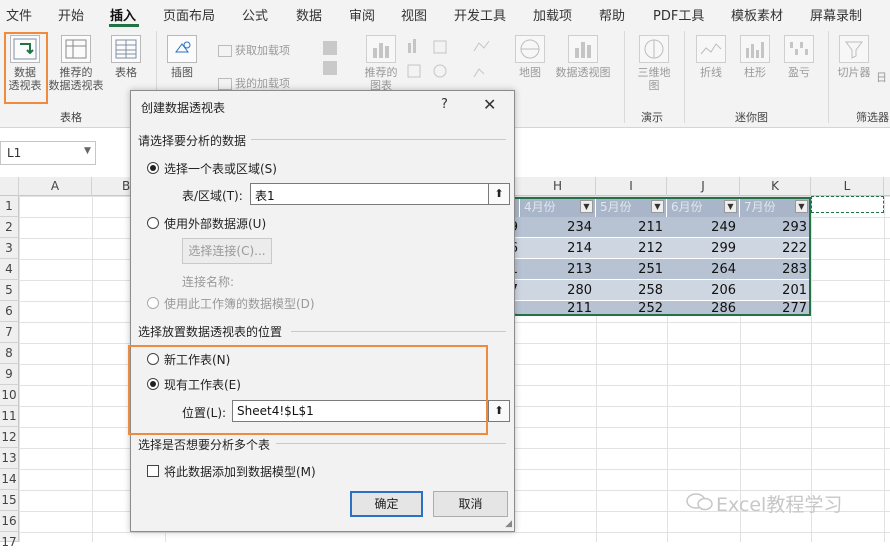 The image size is (890, 553). Describe the element at coordinates (454, 61) in the screenshot. I see `chart-gallery` at that location.